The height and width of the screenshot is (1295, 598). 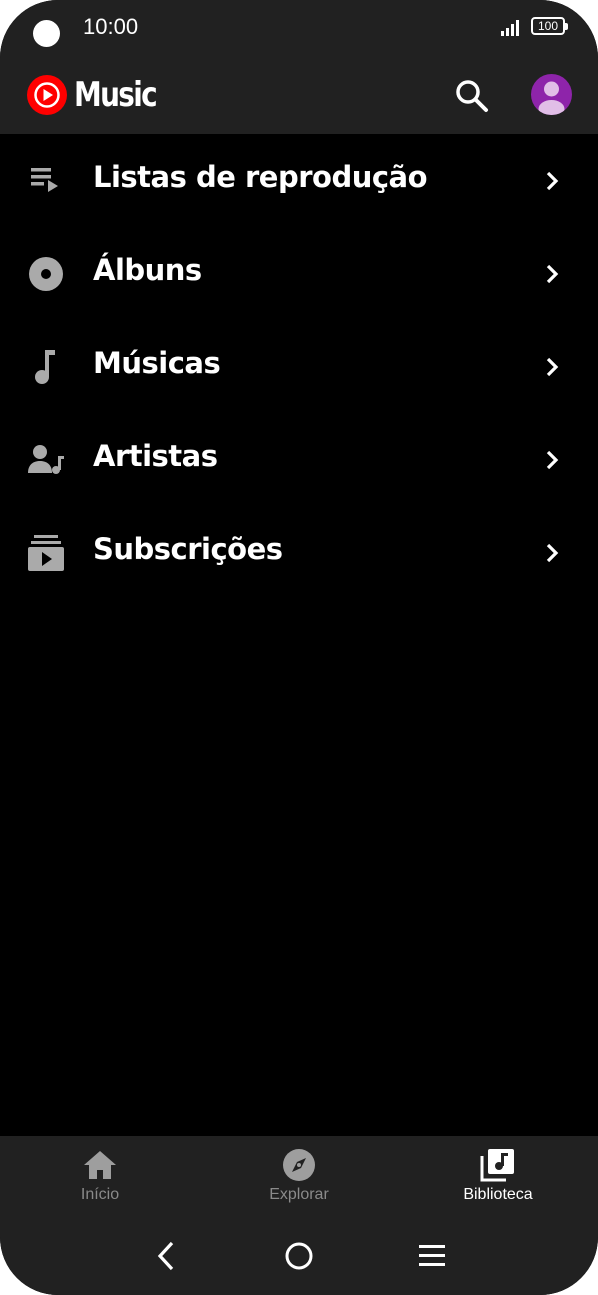 I want to click on nav-tab-explore: Explorar, so click(x=299, y=1179).